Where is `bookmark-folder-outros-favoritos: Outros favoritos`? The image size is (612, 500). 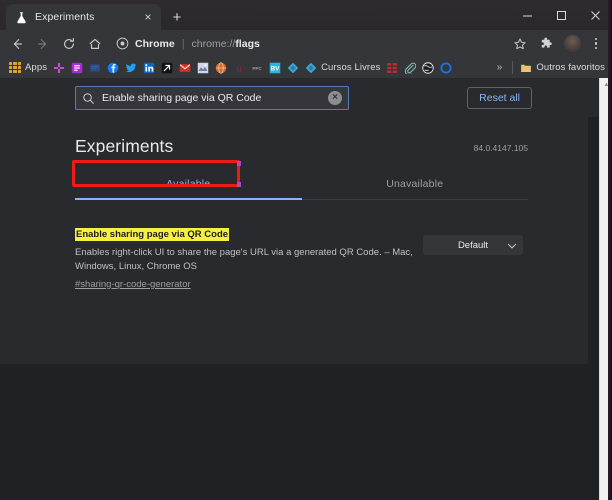 bookmark-folder-outros-favoritos: Outros favoritos is located at coordinates (562, 67).